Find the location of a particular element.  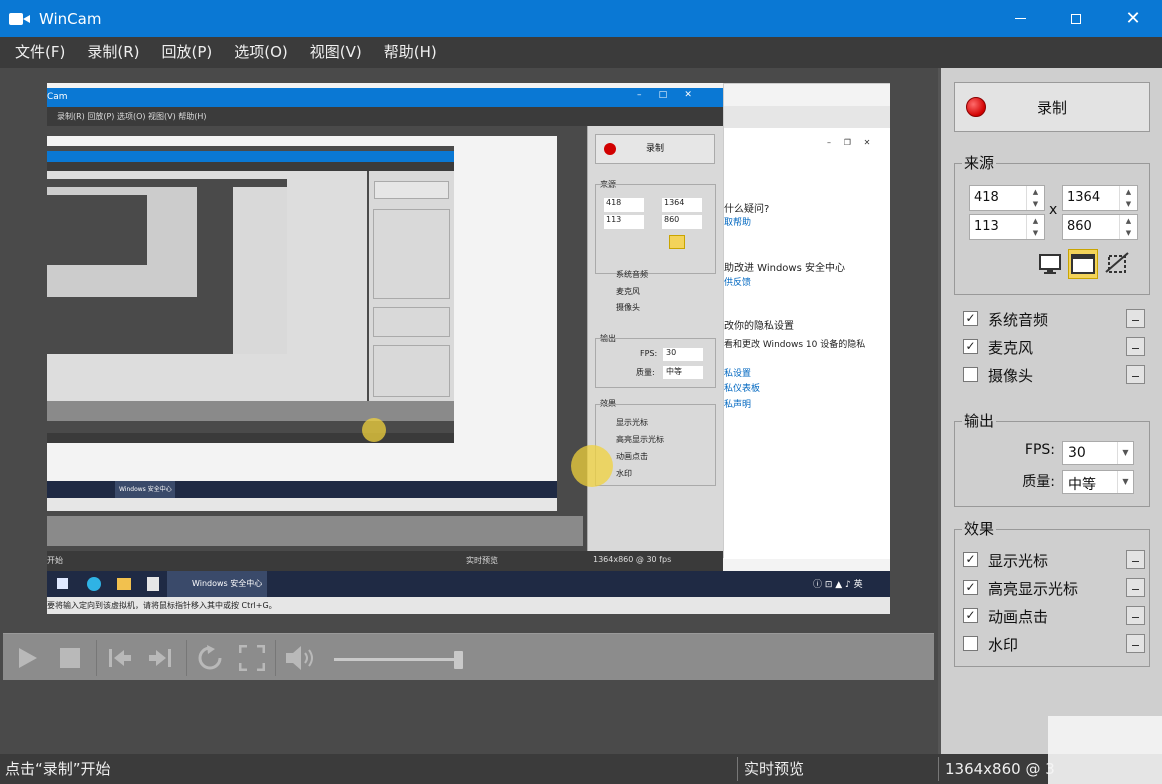

overlay-patch is located at coordinates (1105, 750).